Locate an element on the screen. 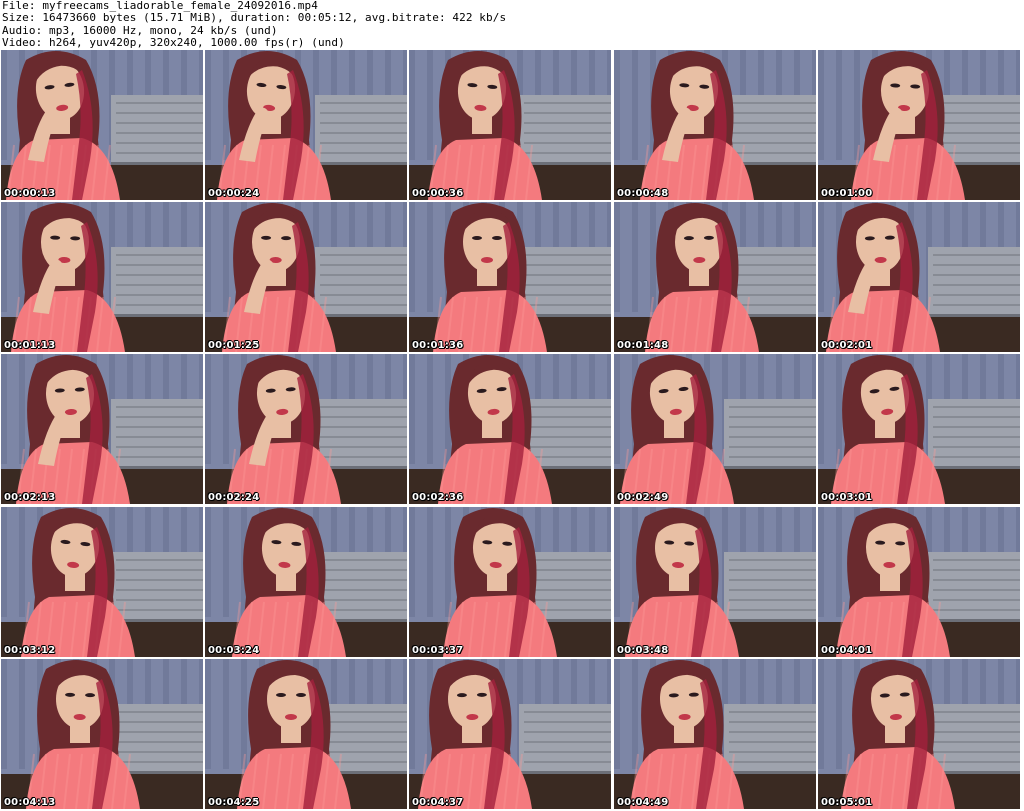 This screenshot has width=1024, height=811. thumbnail-frame: 00:02:24 is located at coordinates (306, 429).